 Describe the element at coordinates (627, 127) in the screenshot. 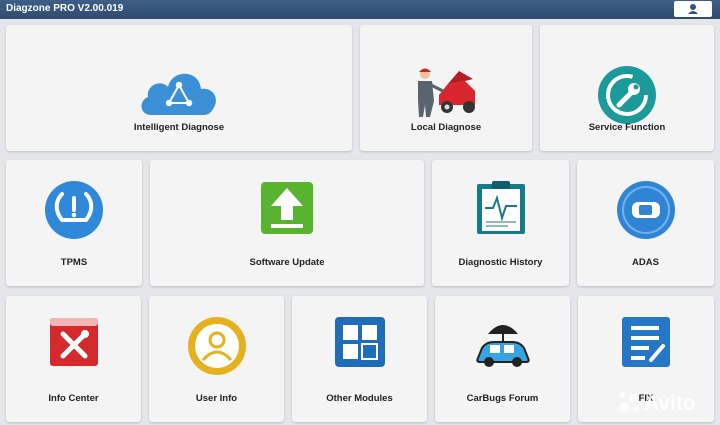

I see `tile-label: Service Function` at that location.